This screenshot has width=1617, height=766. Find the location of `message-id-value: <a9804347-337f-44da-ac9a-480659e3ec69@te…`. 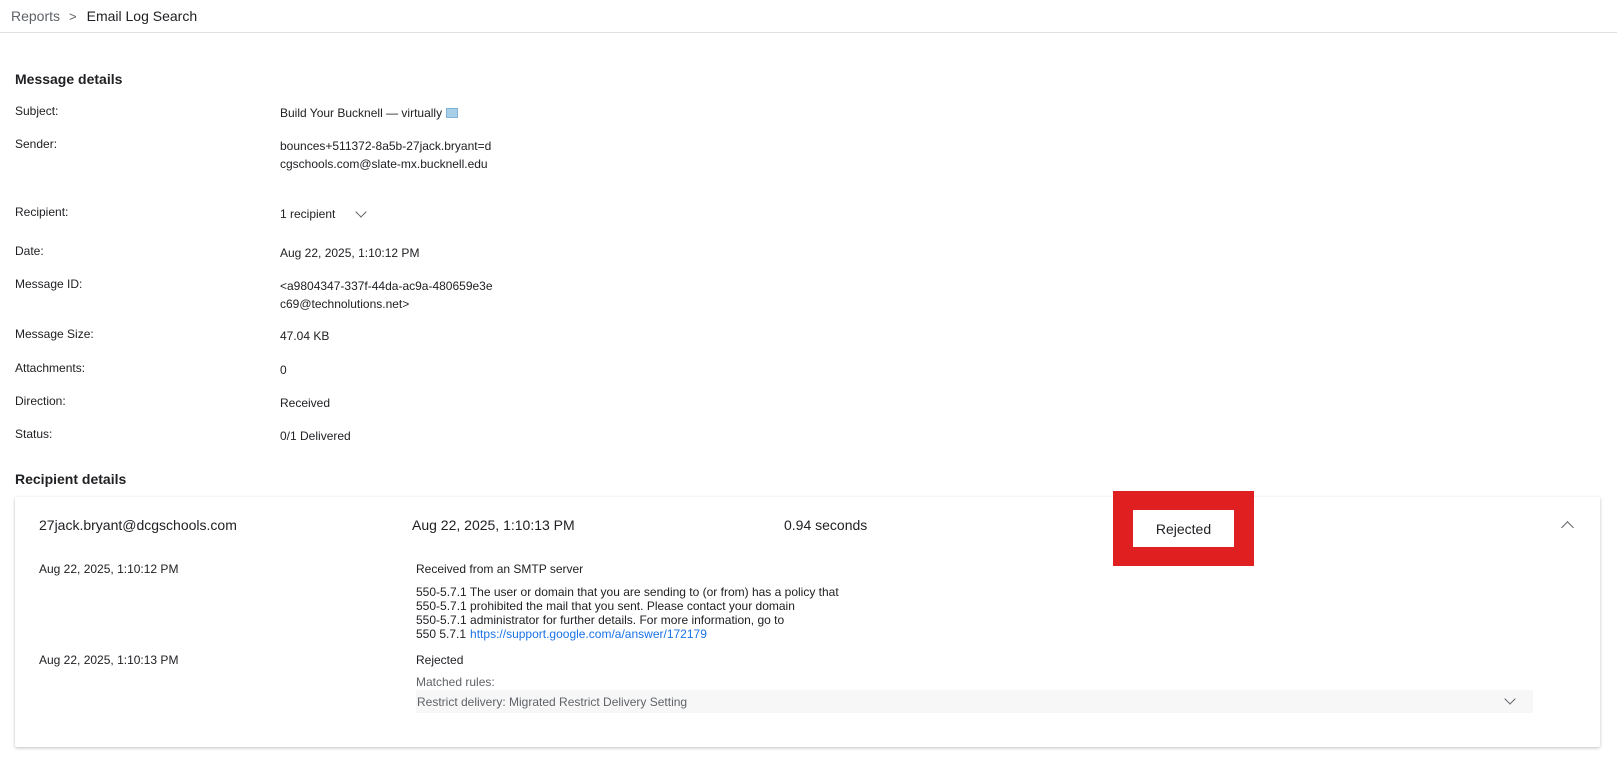

message-id-value: <a9804347-337f-44da-ac9a-480659e3ec69@te… is located at coordinates (386, 295).